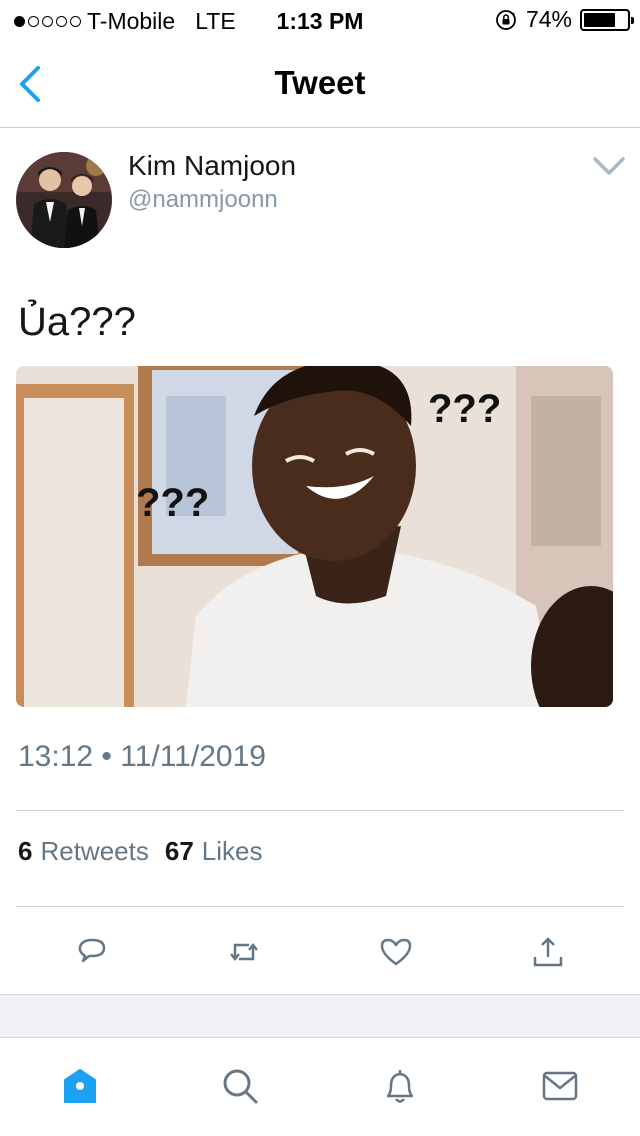 This screenshot has width=640, height=1136. I want to click on reply-icon, so click(92, 950).